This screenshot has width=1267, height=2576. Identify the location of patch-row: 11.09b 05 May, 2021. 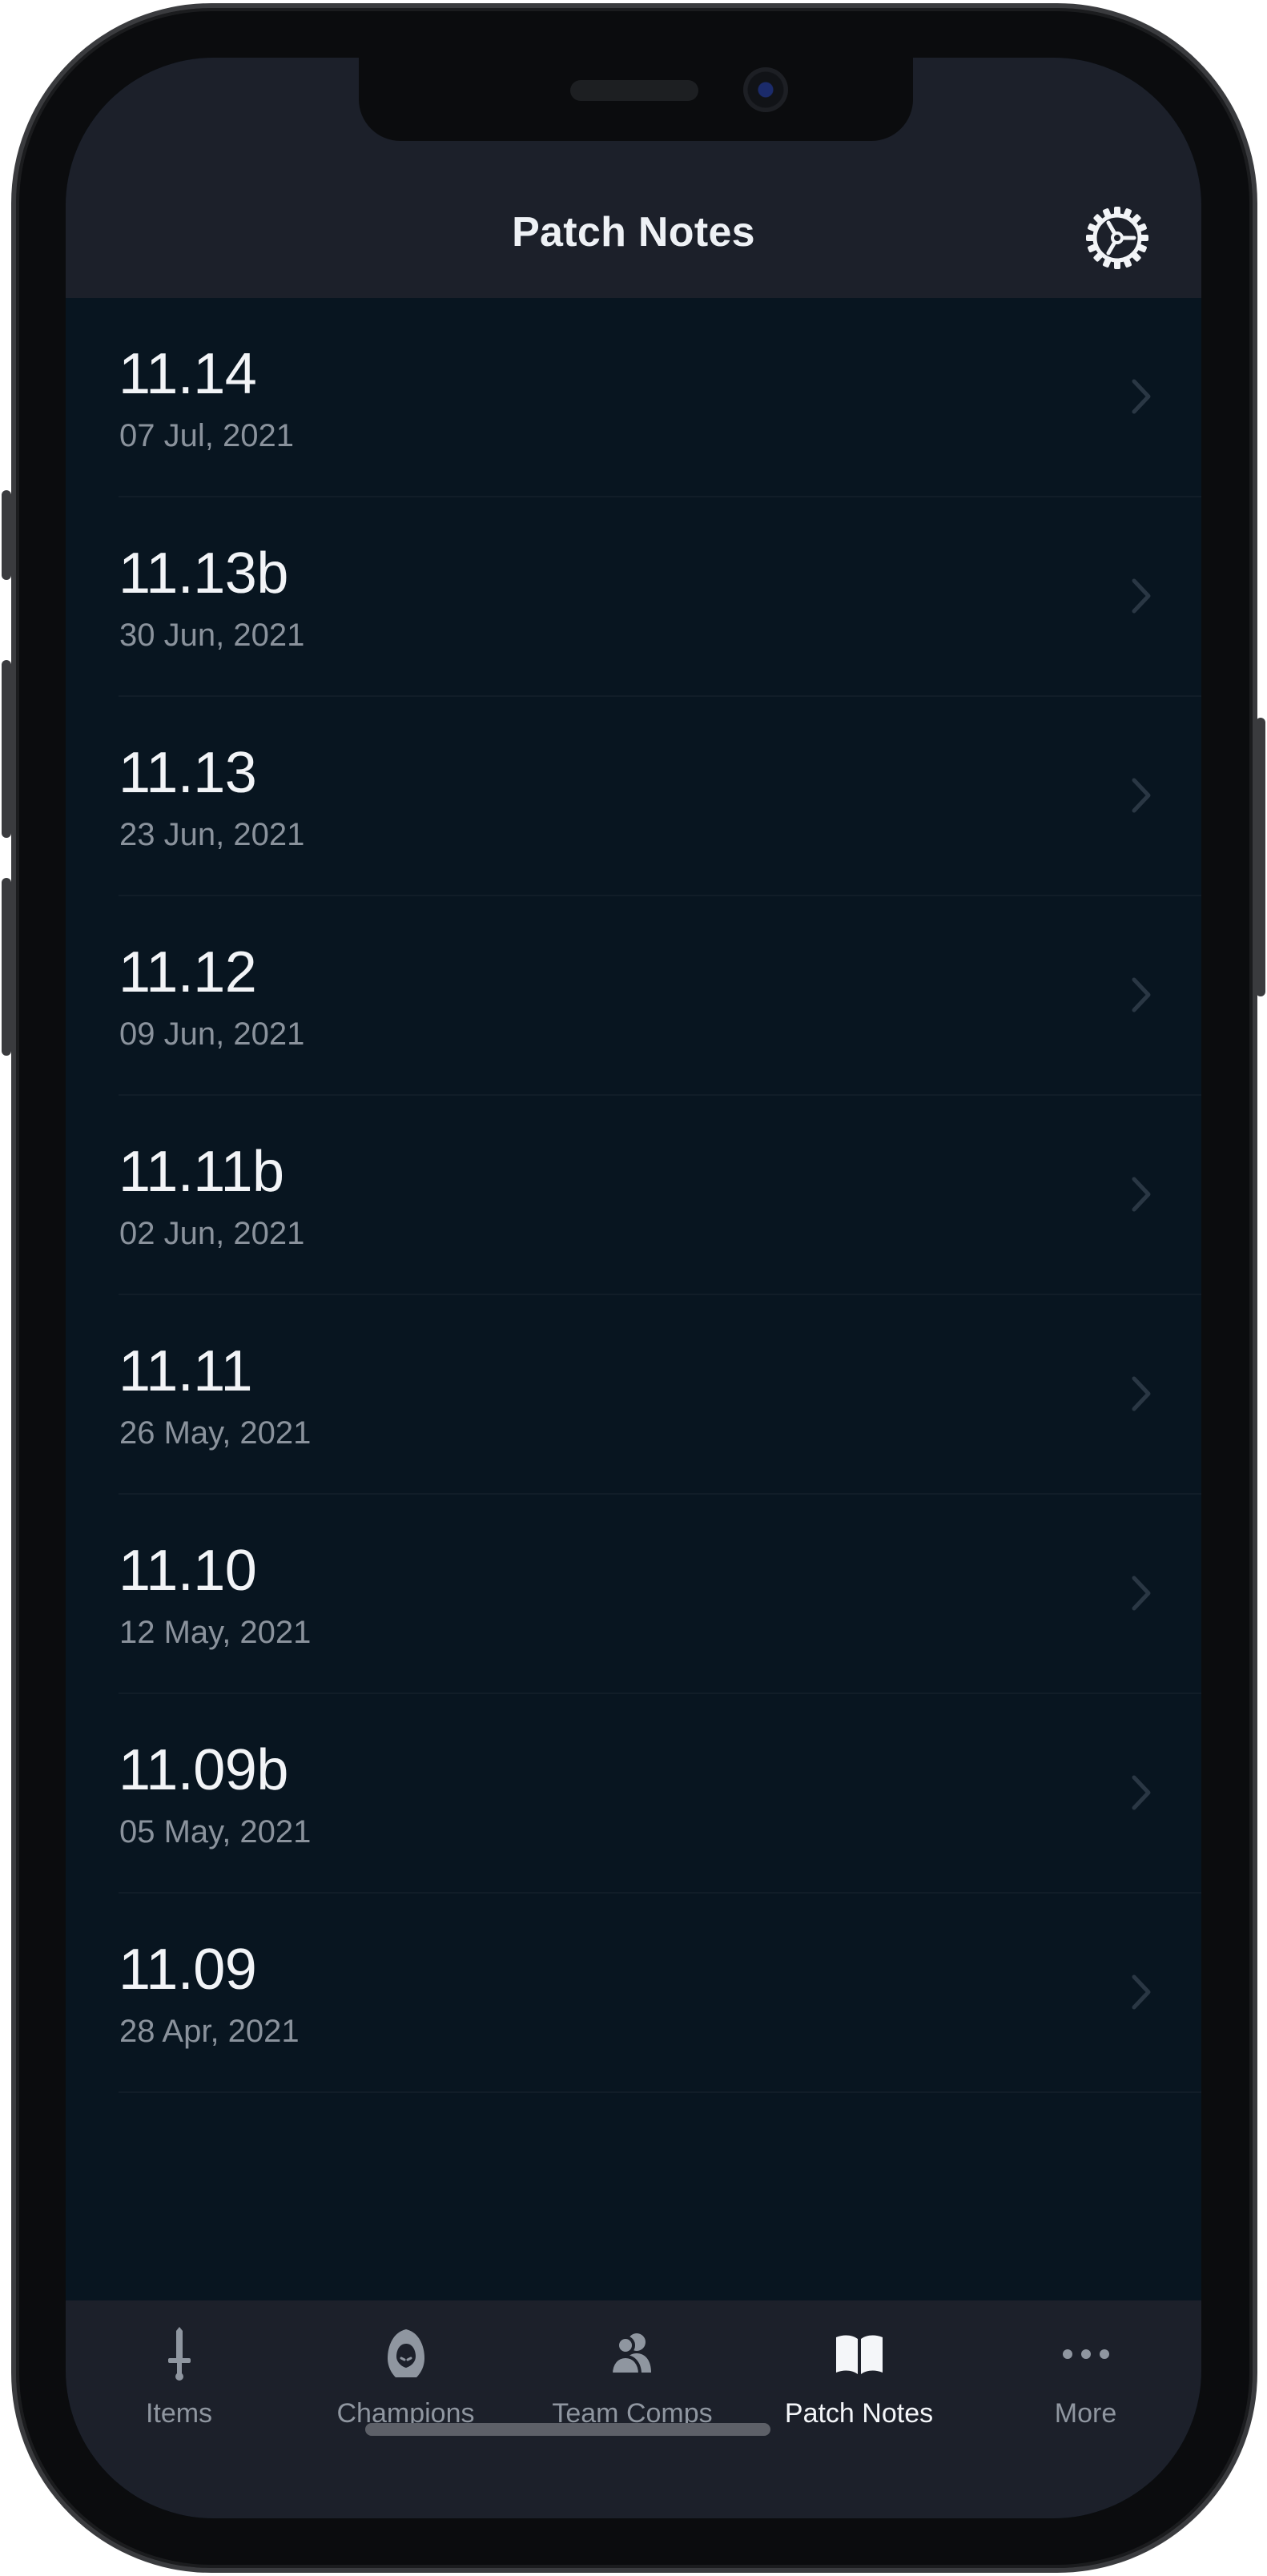
(633, 1794).